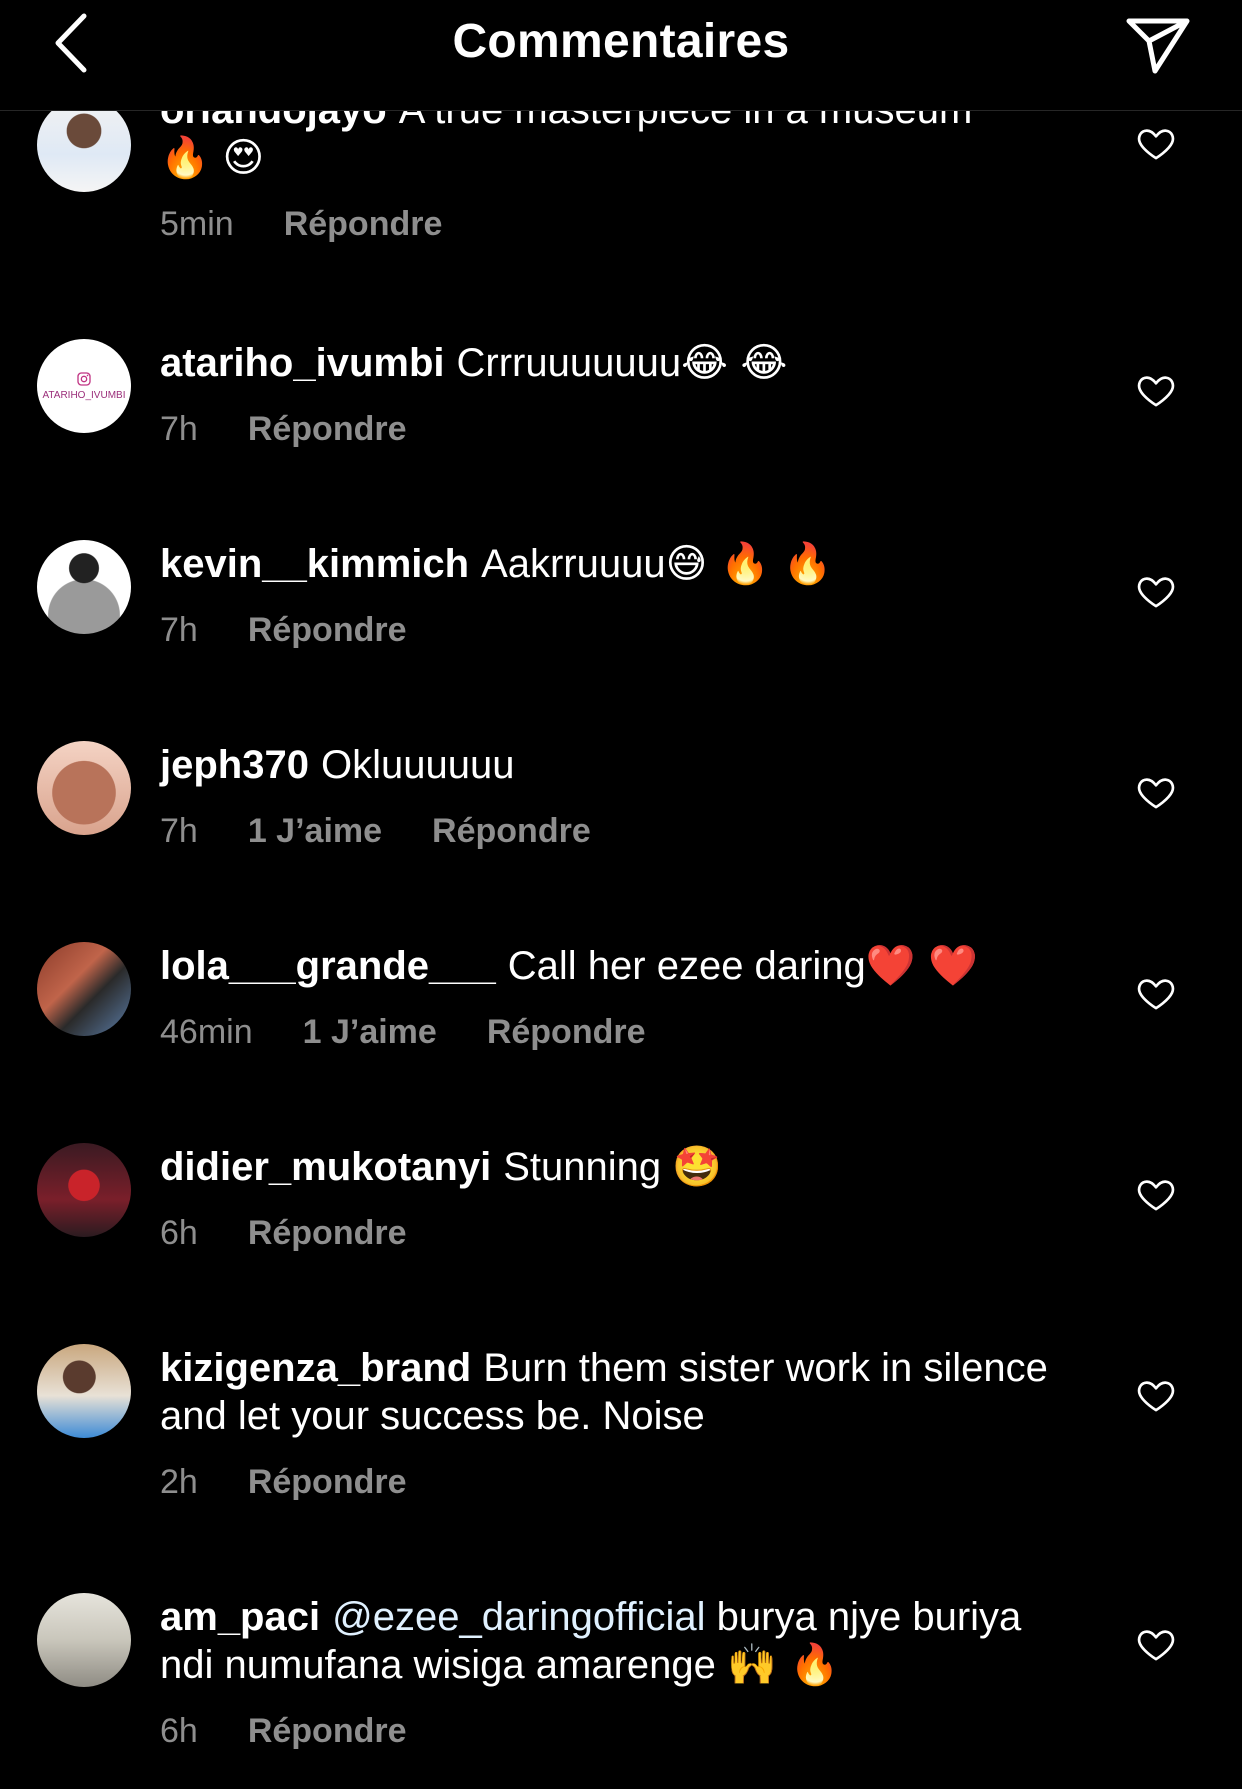 The image size is (1242, 1789). What do you see at coordinates (697, 1167) in the screenshot?
I see `comment-emojis: 🤩` at bounding box center [697, 1167].